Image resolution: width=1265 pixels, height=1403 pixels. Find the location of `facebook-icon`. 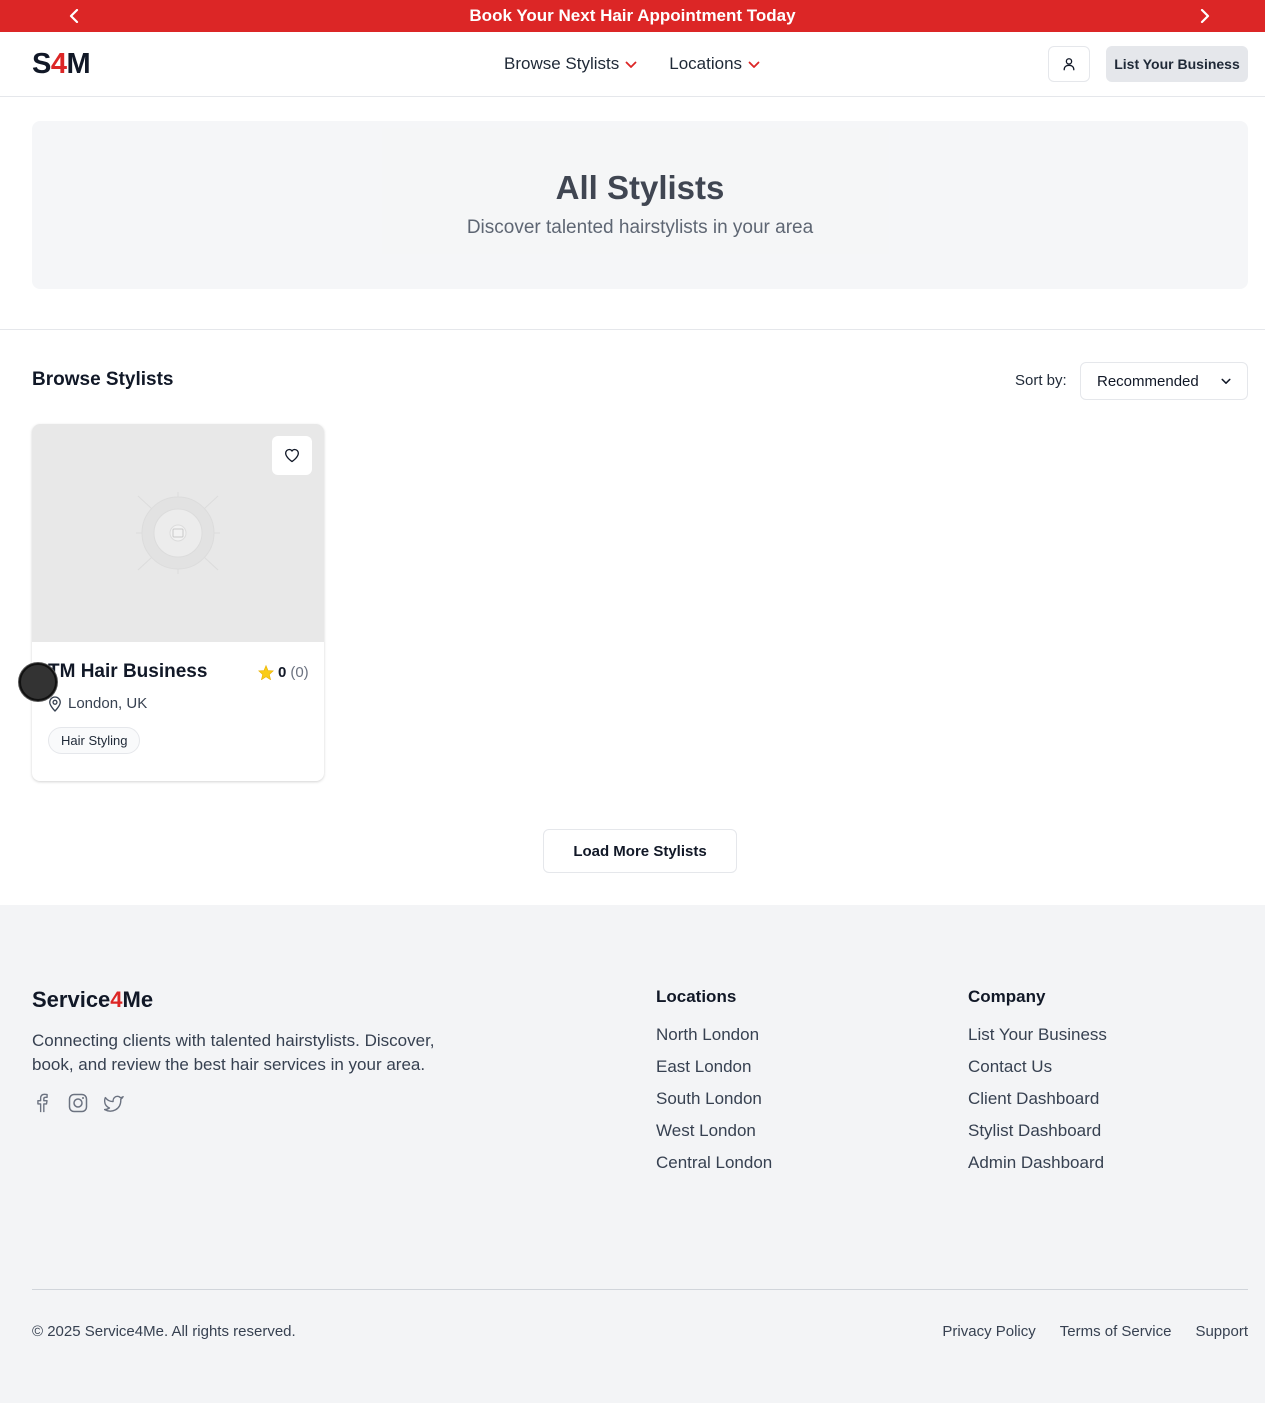

facebook-icon is located at coordinates (42, 1103).